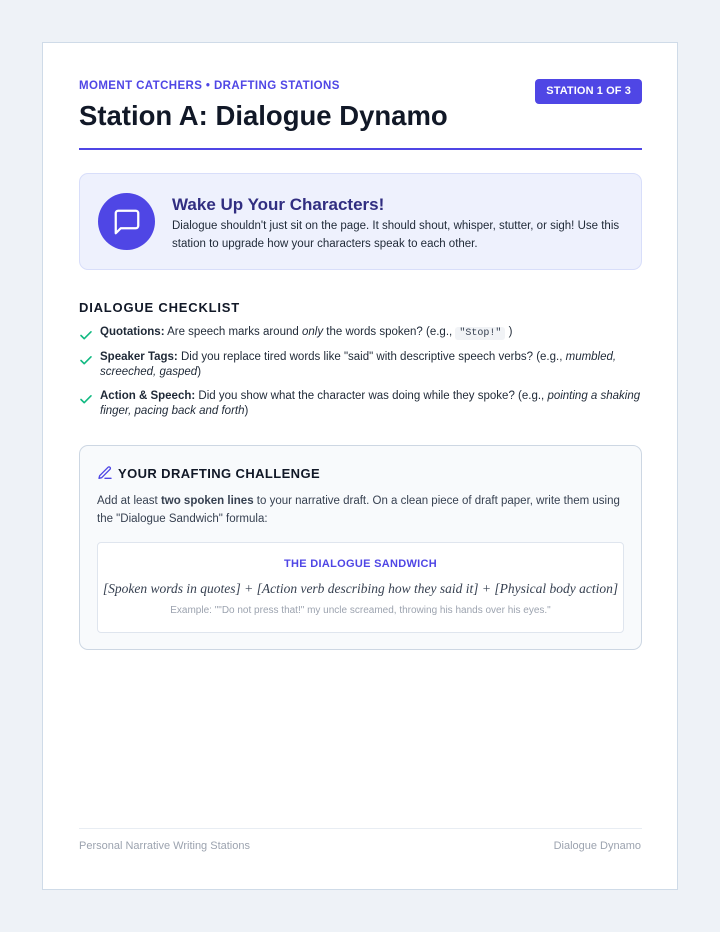 Image resolution: width=720 pixels, height=932 pixels. What do you see at coordinates (597, 846) in the screenshot?
I see `footer-station: Dialogue Dynamo` at bounding box center [597, 846].